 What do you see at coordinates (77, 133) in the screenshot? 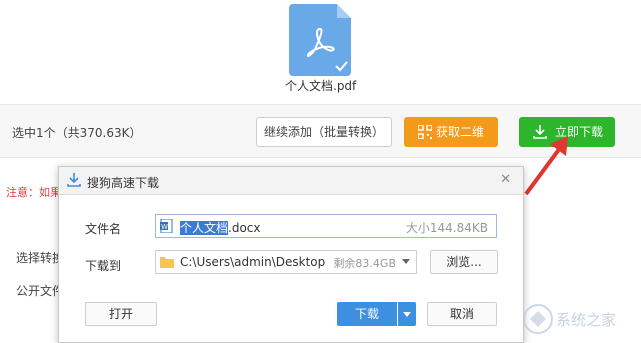
I see `selected-info: 选中1个（共370.63K）` at bounding box center [77, 133].